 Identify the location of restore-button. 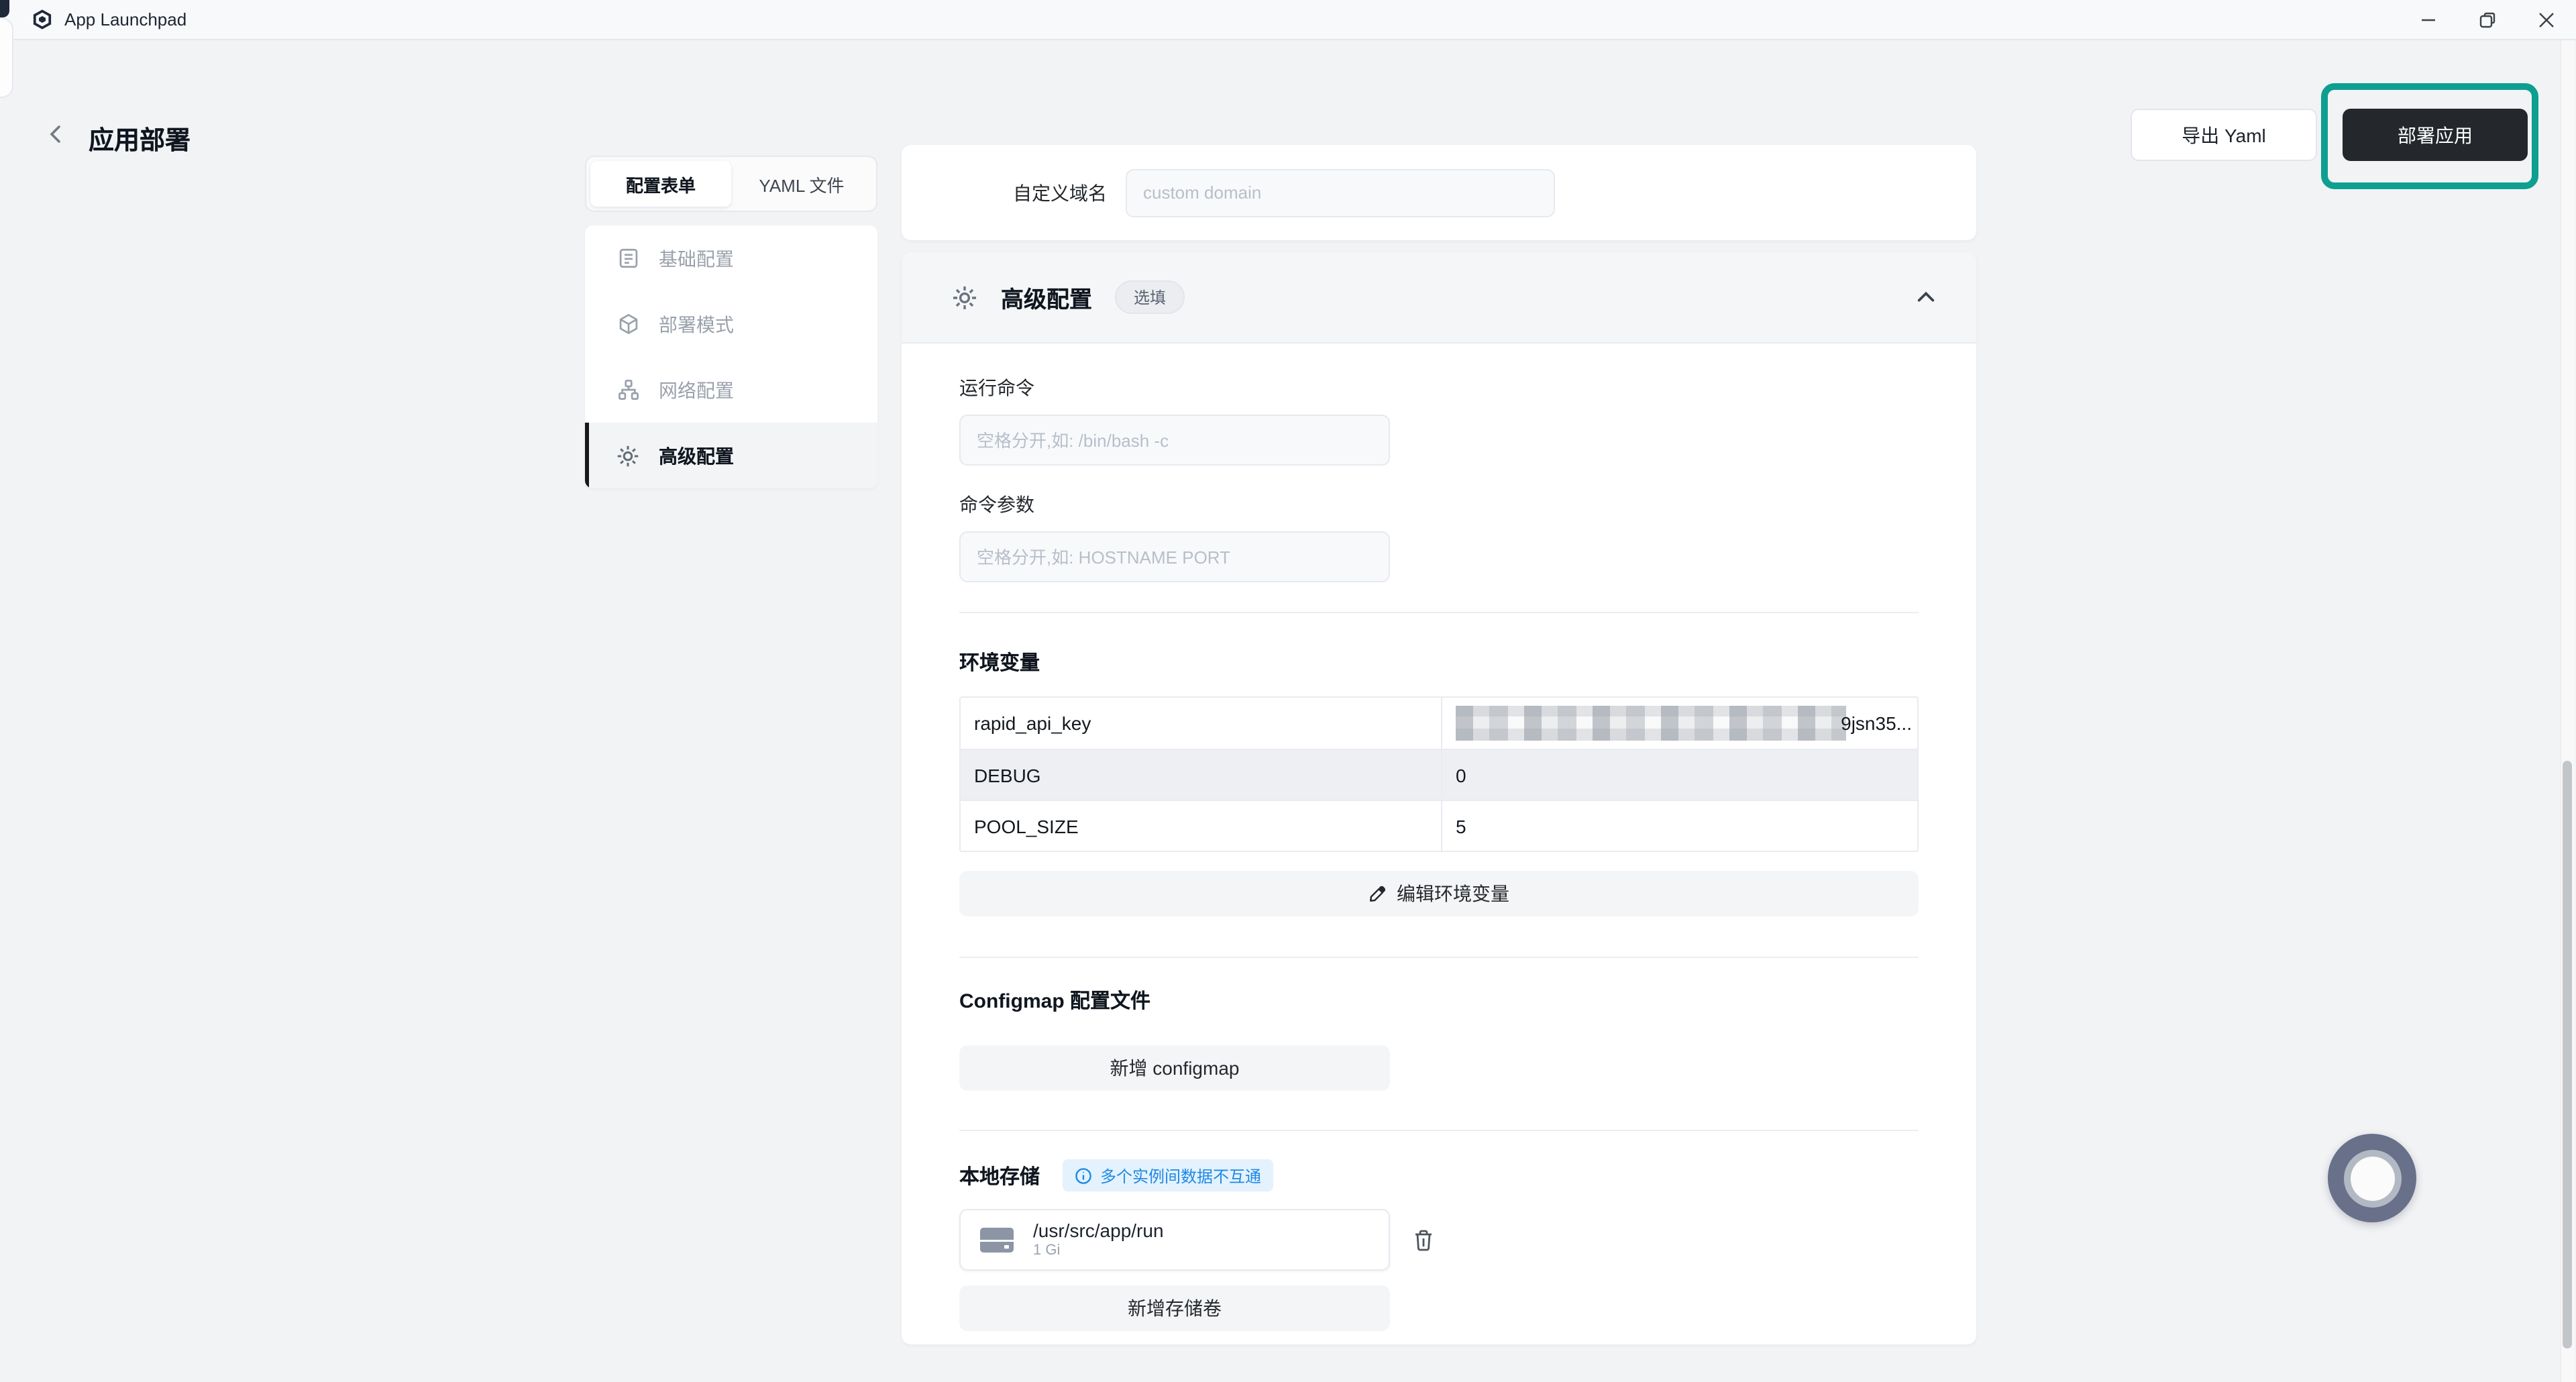
(2487, 20).